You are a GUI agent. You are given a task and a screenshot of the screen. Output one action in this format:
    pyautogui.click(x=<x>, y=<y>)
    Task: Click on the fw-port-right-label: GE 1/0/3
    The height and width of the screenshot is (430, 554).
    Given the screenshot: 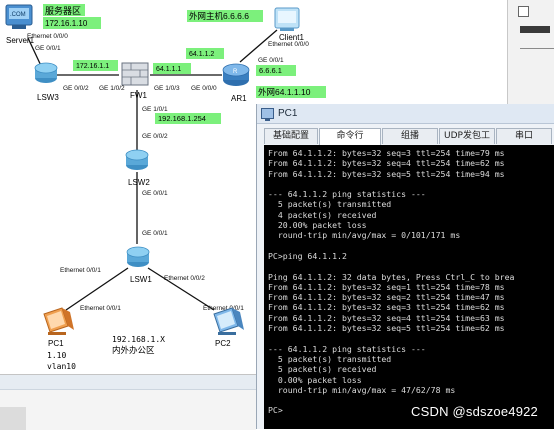 What is the action you would take?
    pyautogui.click(x=167, y=88)
    